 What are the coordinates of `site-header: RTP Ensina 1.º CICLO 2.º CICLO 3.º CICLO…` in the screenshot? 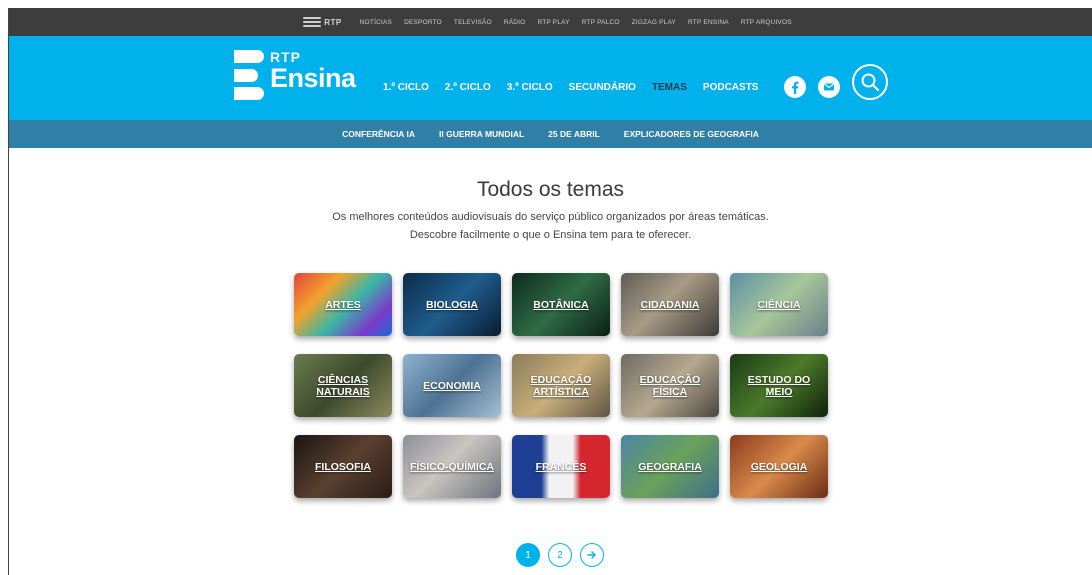 It's located at (550, 78).